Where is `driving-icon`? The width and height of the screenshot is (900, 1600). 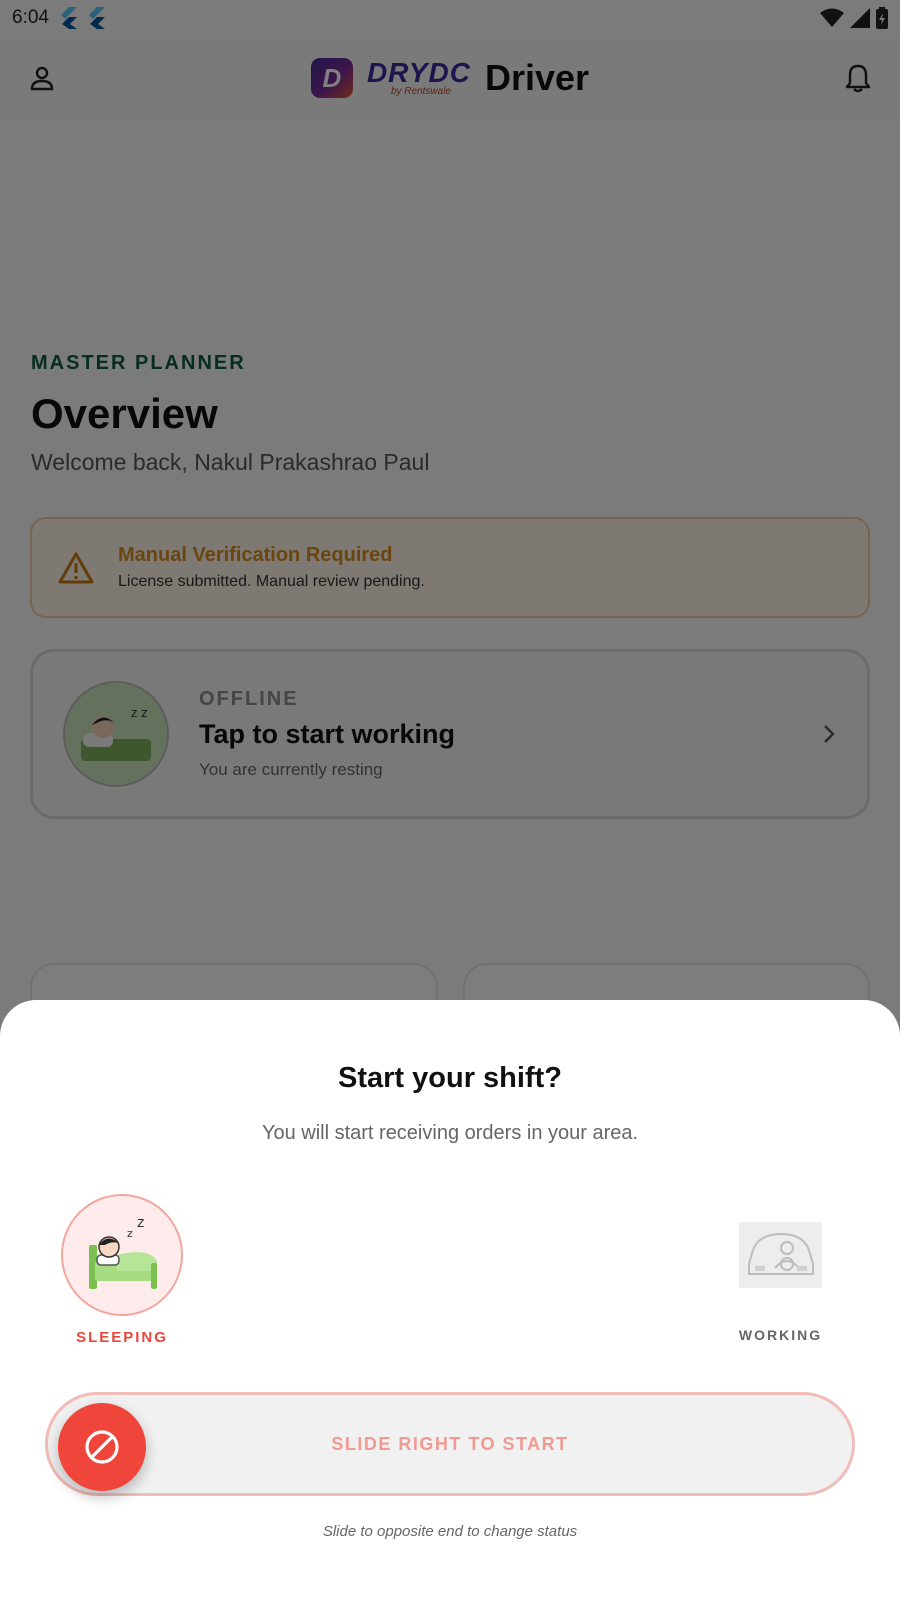
driving-icon is located at coordinates (780, 1255).